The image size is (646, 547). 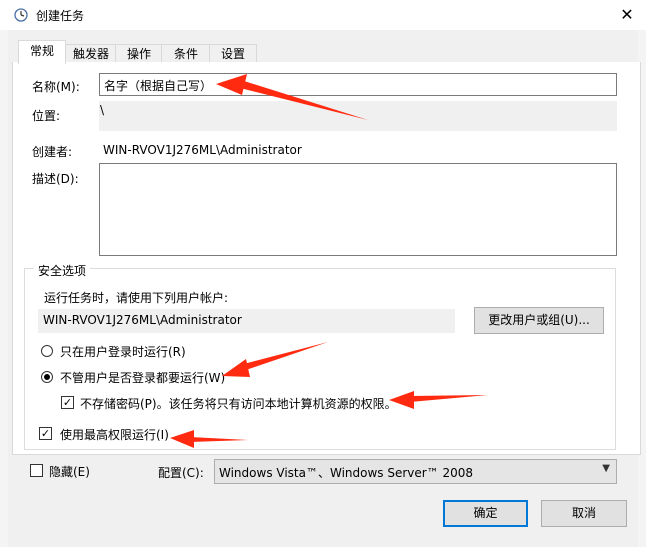 I want to click on chevron-down-icon: ▼, so click(x=606, y=468).